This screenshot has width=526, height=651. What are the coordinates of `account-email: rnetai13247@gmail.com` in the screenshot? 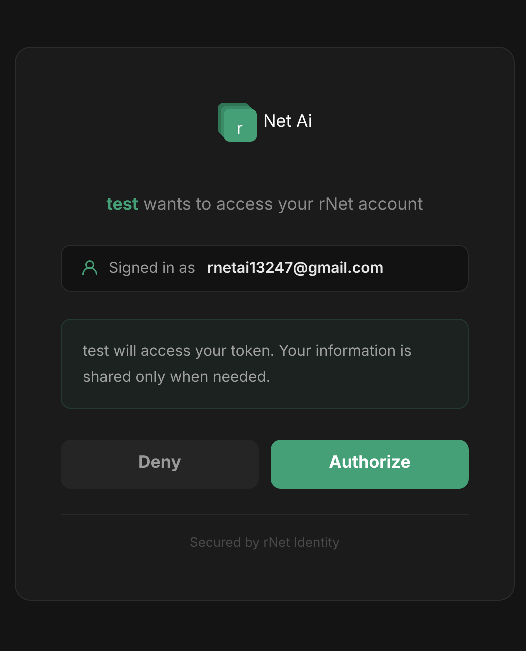 It's located at (296, 267).